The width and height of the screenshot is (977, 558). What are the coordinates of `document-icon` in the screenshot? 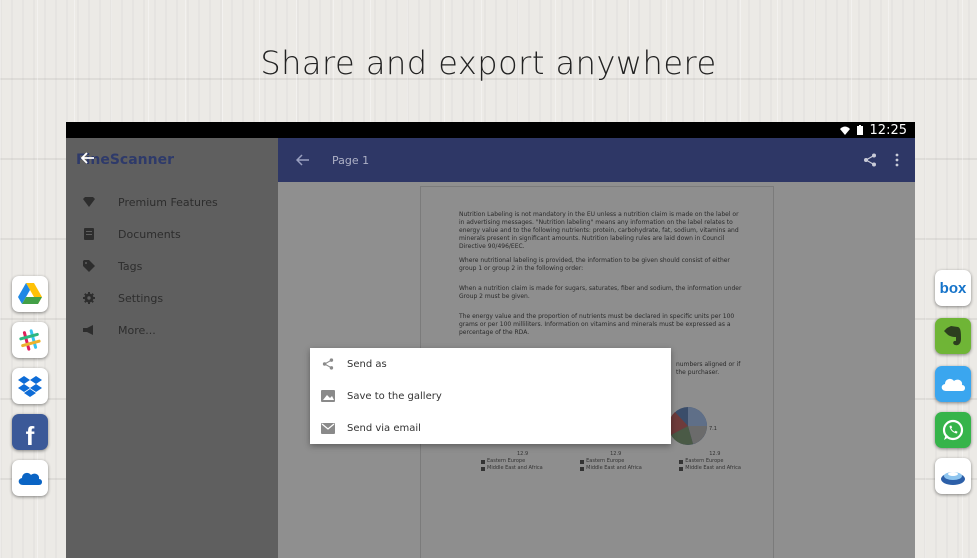 It's located at (89, 234).